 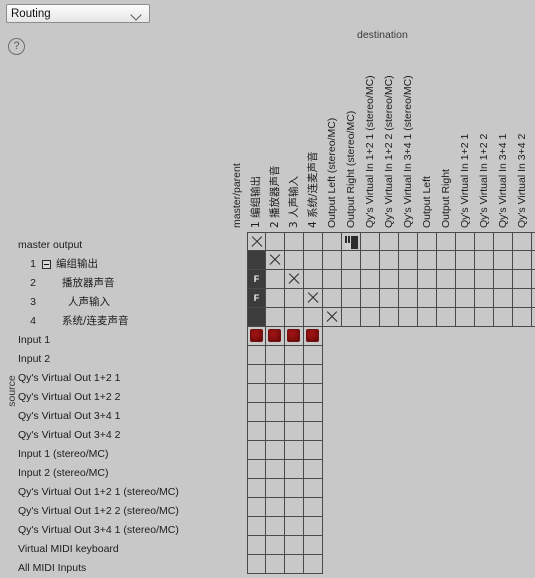 I want to click on row-label: 1 编组输出, so click(x=123, y=264).